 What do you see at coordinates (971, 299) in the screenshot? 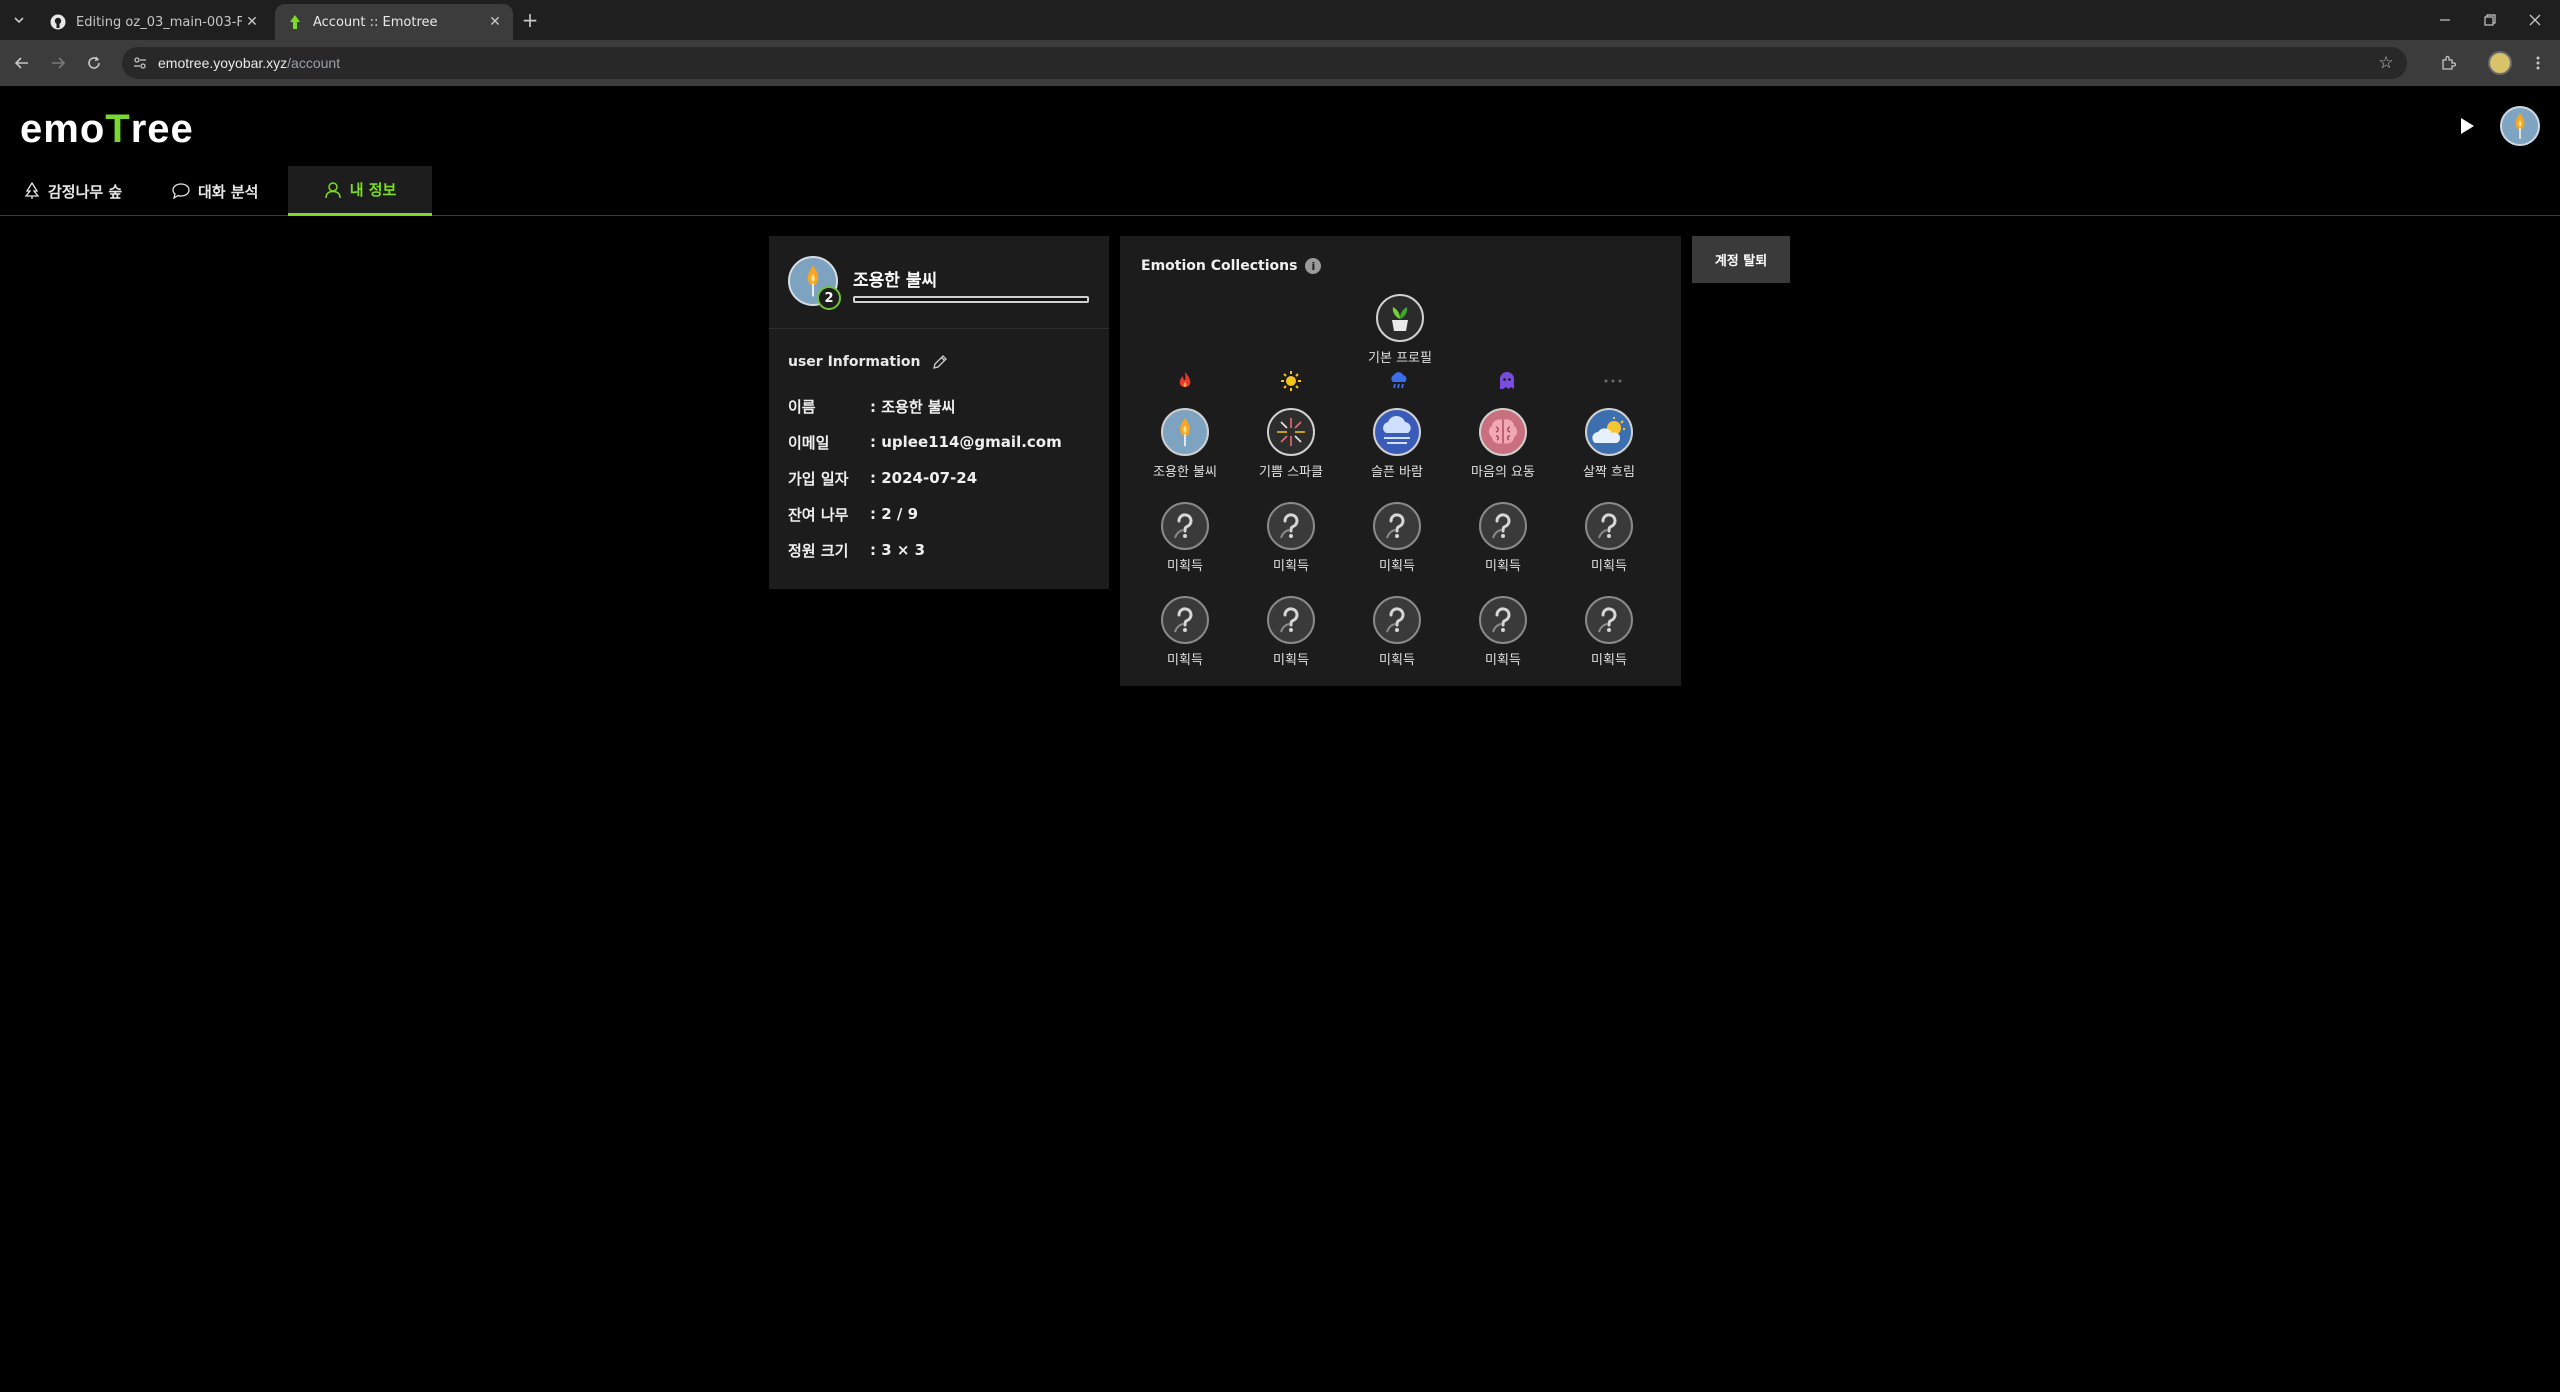
I see `experience-bar` at bounding box center [971, 299].